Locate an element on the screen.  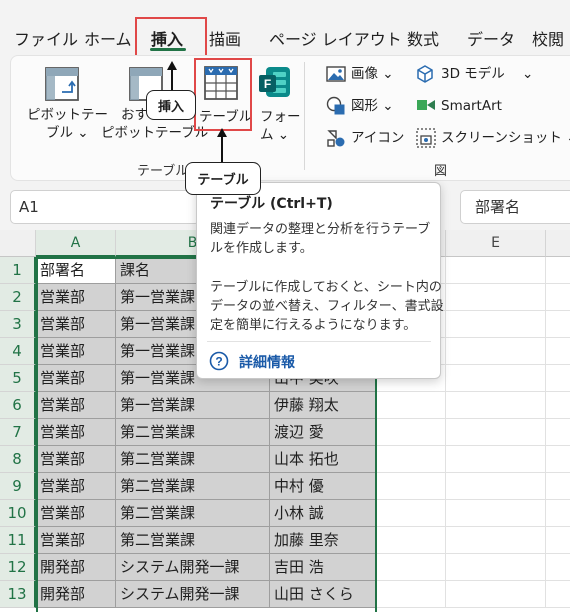
cell-c: 小林 誠 is located at coordinates (323, 513).